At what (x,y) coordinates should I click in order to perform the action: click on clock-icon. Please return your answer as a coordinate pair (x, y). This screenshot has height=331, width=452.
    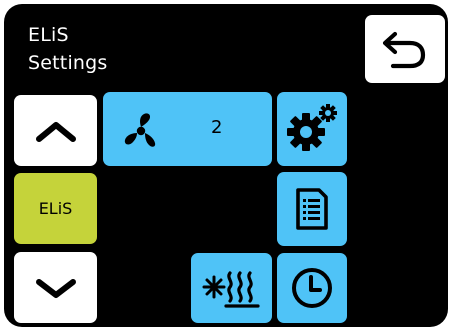
    Looking at the image, I should click on (312, 288).